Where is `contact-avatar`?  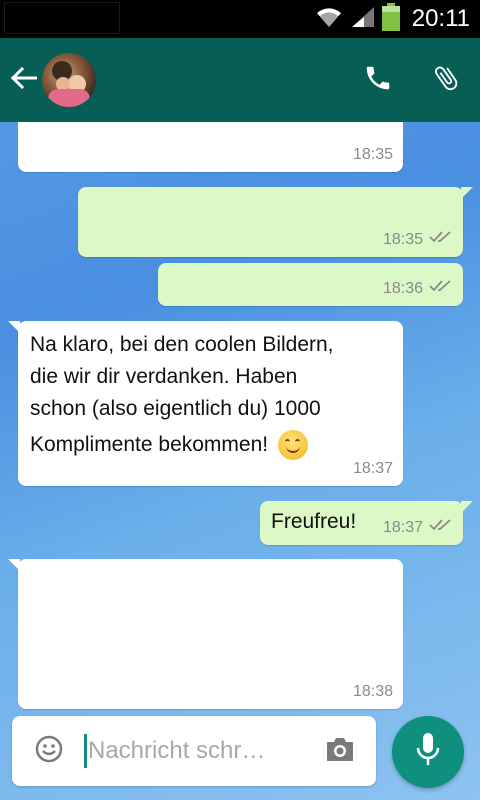
contact-avatar is located at coordinates (69, 80).